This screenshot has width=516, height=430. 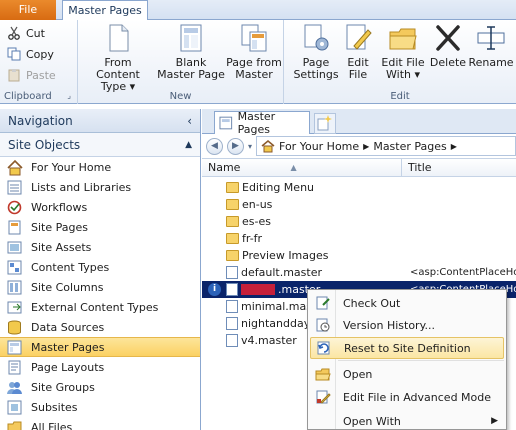 What do you see at coordinates (235, 146) in the screenshot?
I see `forward-arrow-icon: ▶` at bounding box center [235, 146].